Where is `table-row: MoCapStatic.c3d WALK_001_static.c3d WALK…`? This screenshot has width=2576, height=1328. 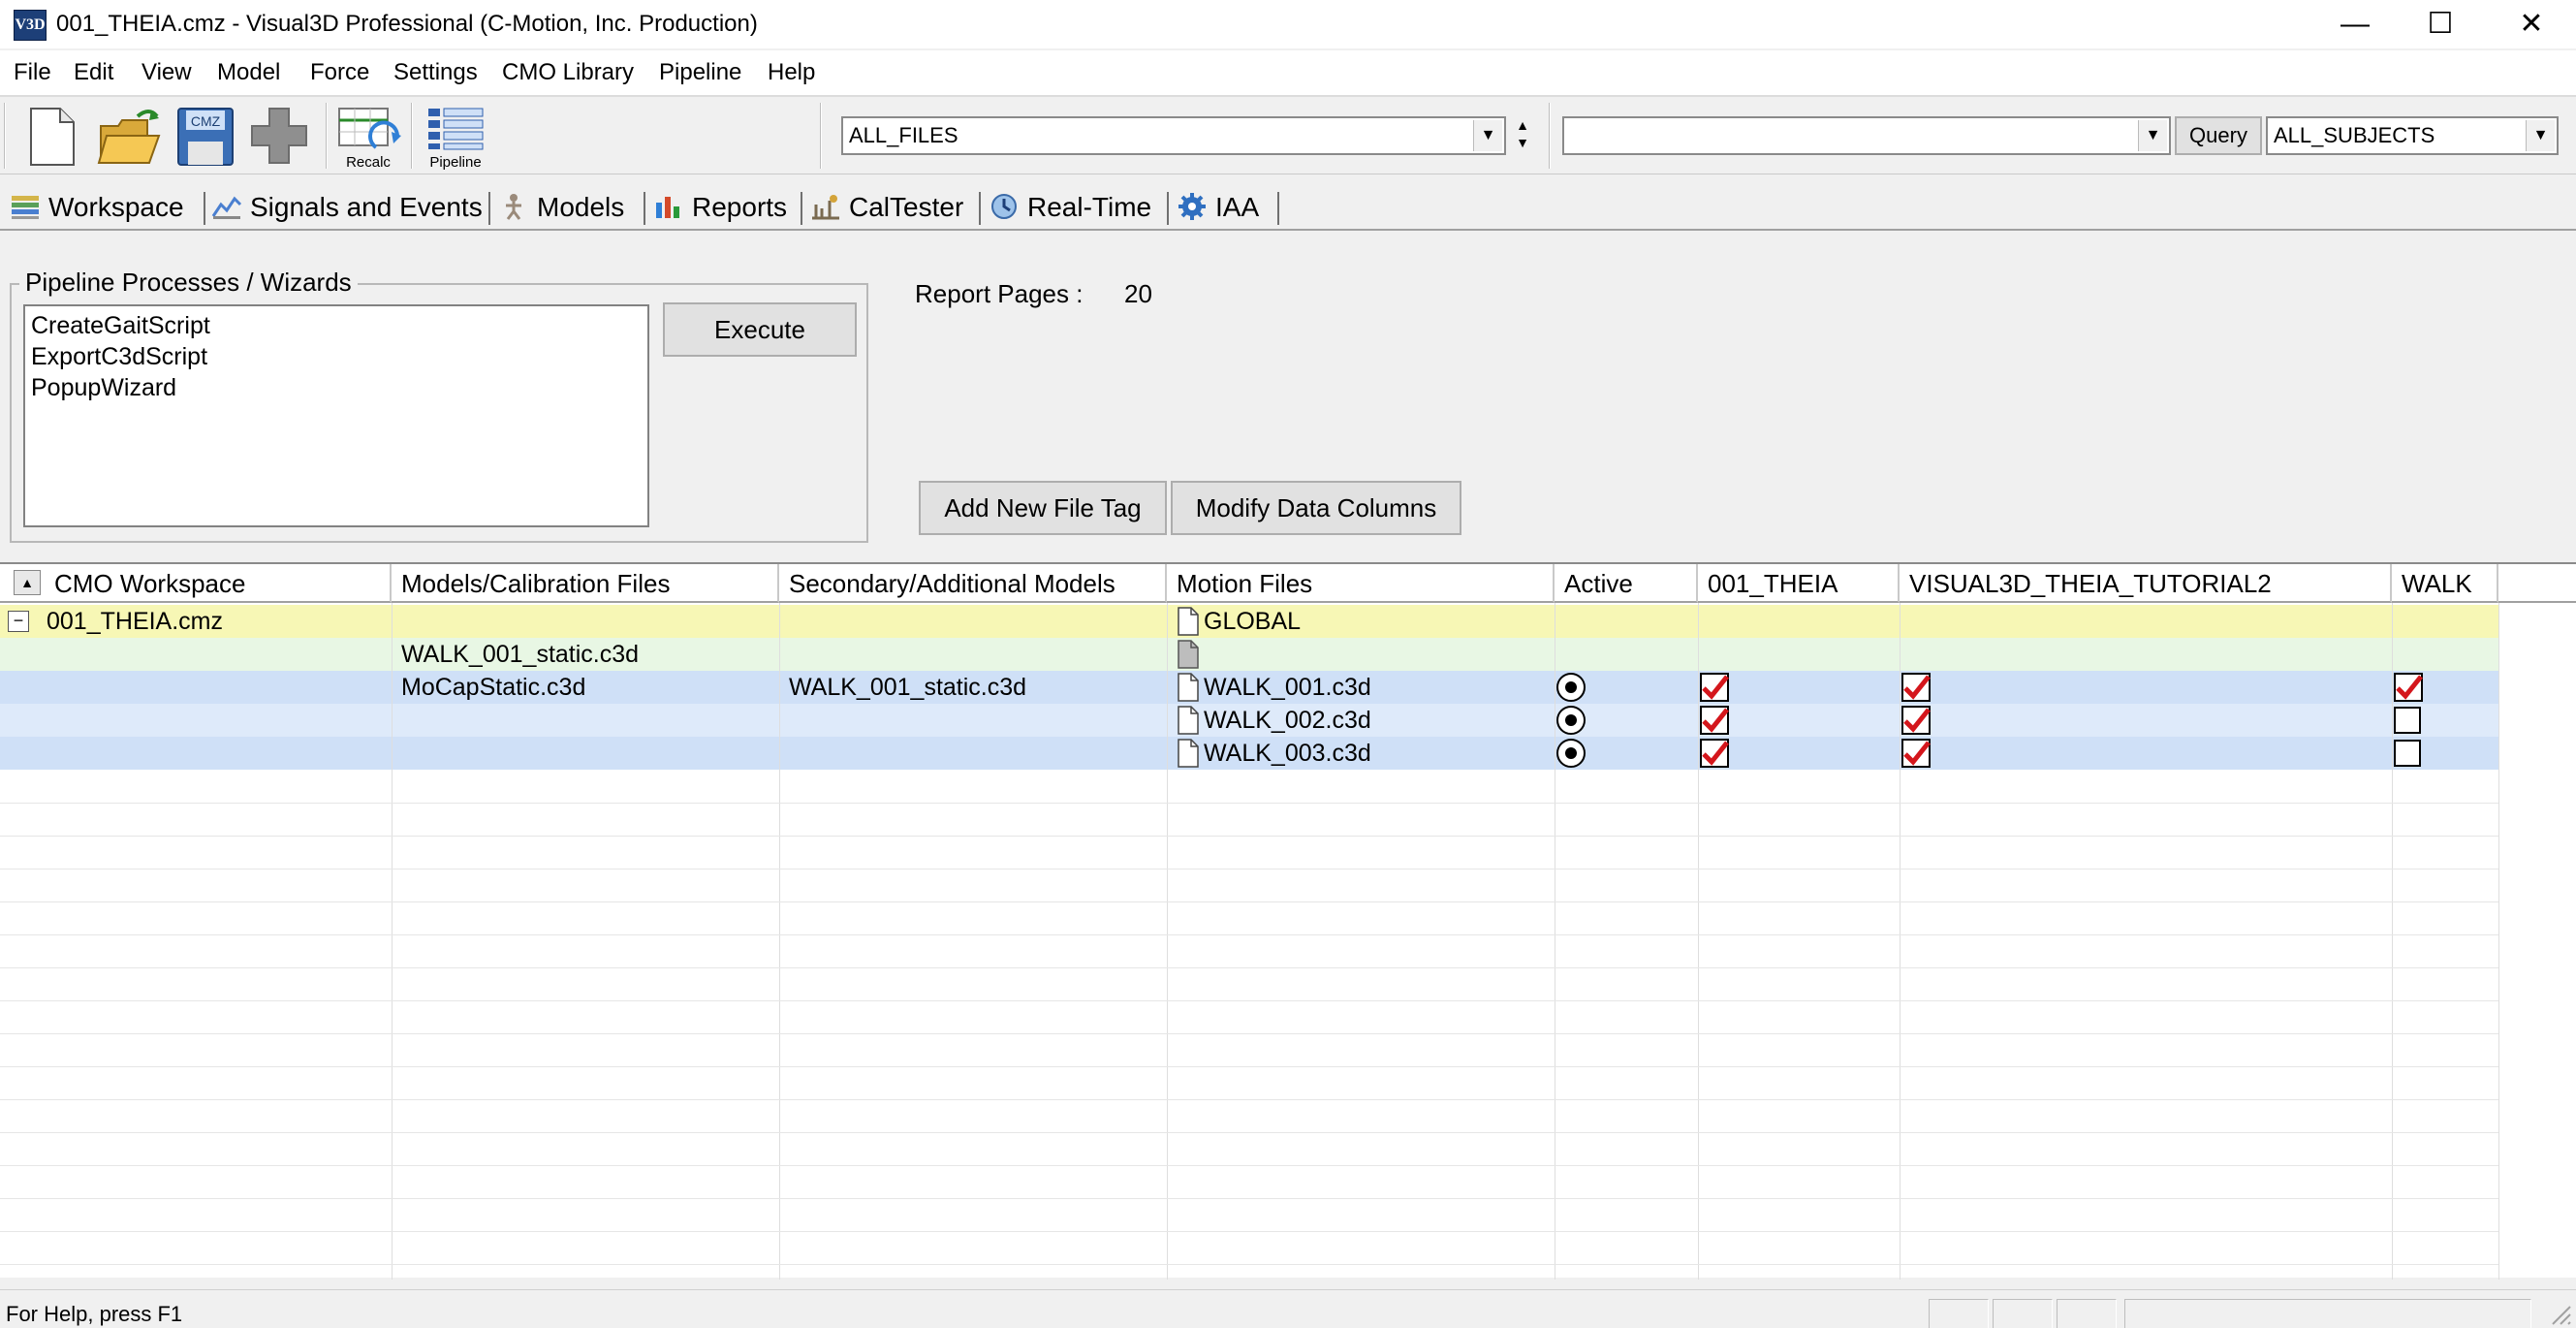 table-row: MoCapStatic.c3d WALK_001_static.c3d WALK… is located at coordinates (1249, 687).